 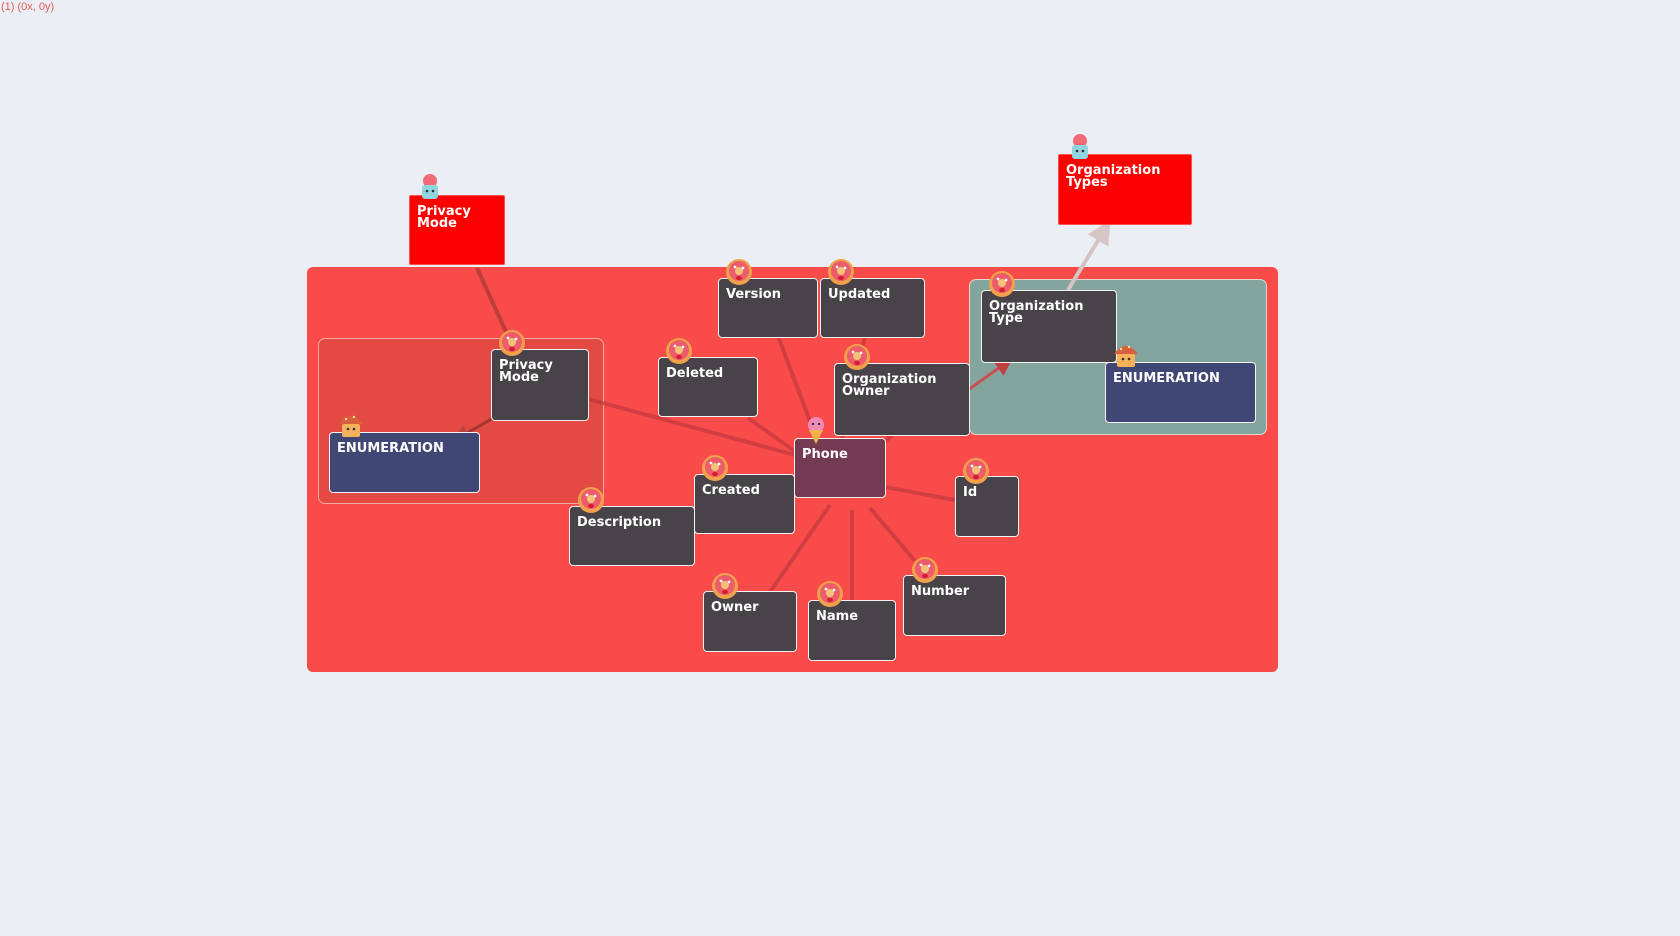 What do you see at coordinates (768, 308) in the screenshot?
I see `node-version: Version` at bounding box center [768, 308].